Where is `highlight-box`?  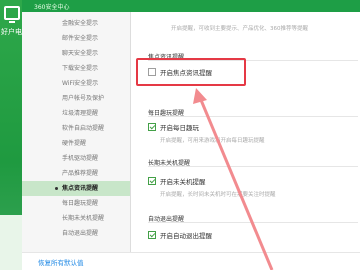
highlight-box is located at coordinates (191, 72).